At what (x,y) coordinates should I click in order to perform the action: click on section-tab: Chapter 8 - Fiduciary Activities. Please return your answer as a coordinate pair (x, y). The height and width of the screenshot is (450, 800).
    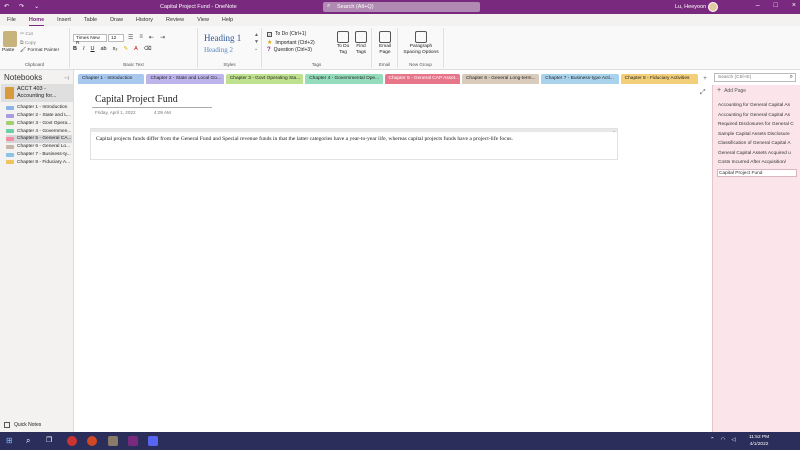
    Looking at the image, I should click on (659, 79).